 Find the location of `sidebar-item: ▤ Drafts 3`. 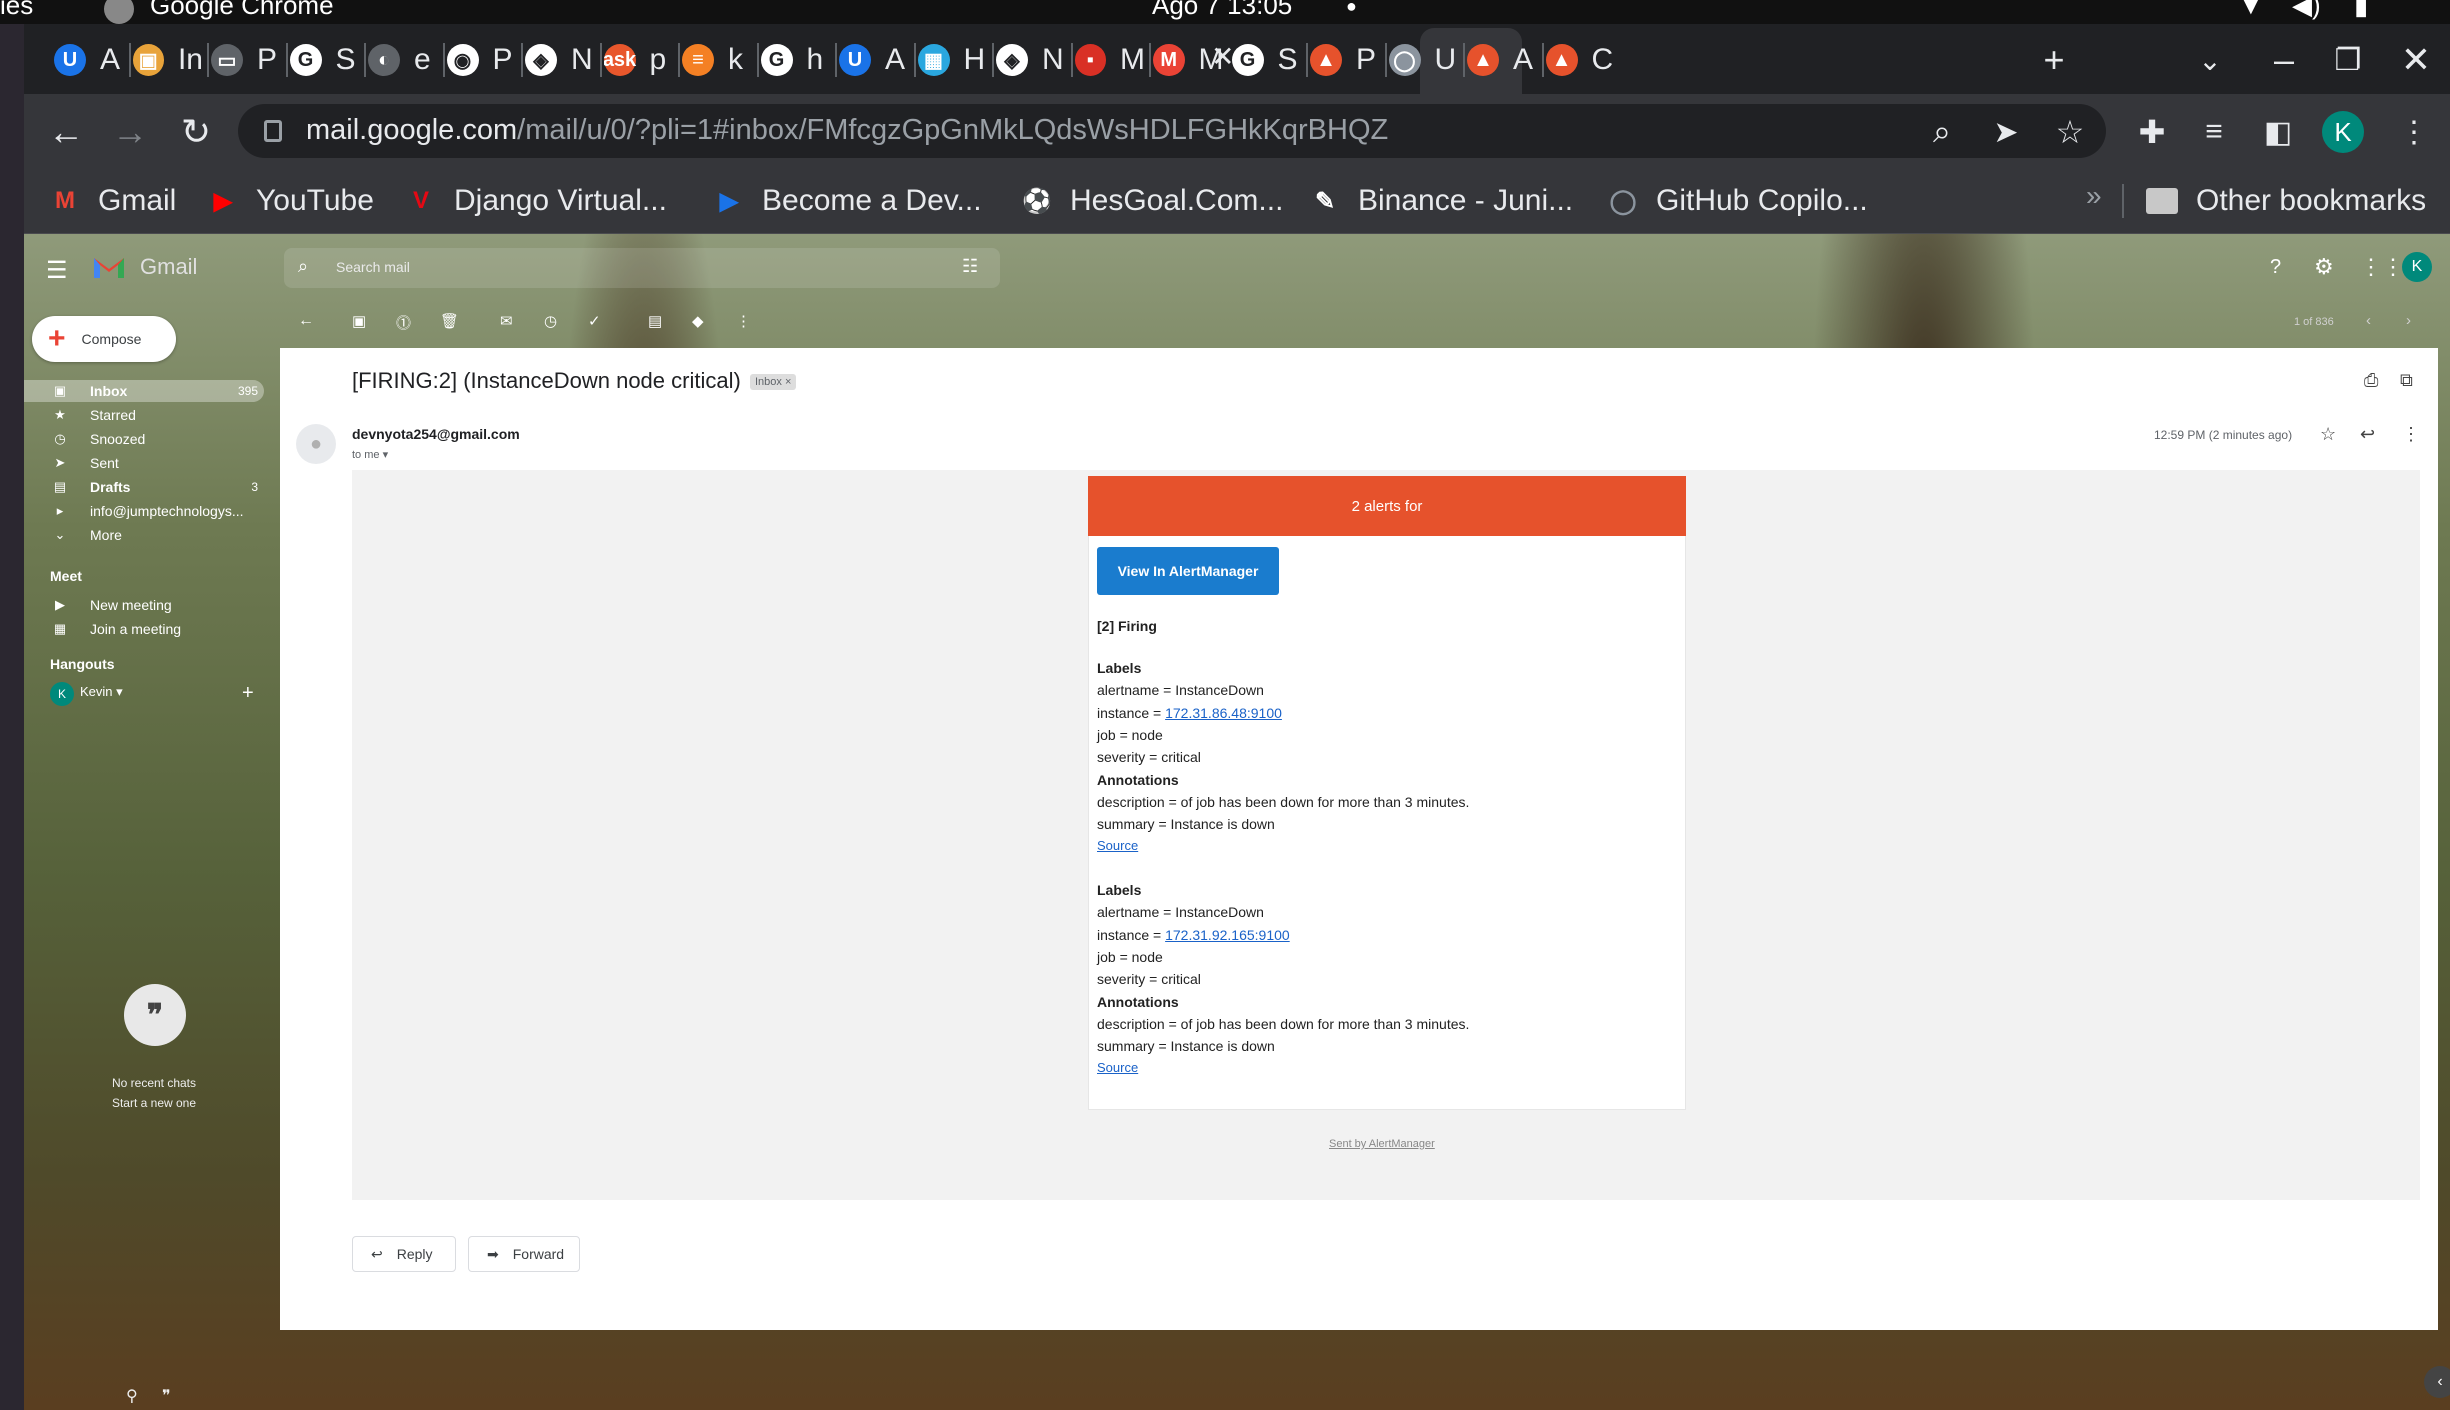

sidebar-item: ▤ Drafts 3 is located at coordinates (152, 487).